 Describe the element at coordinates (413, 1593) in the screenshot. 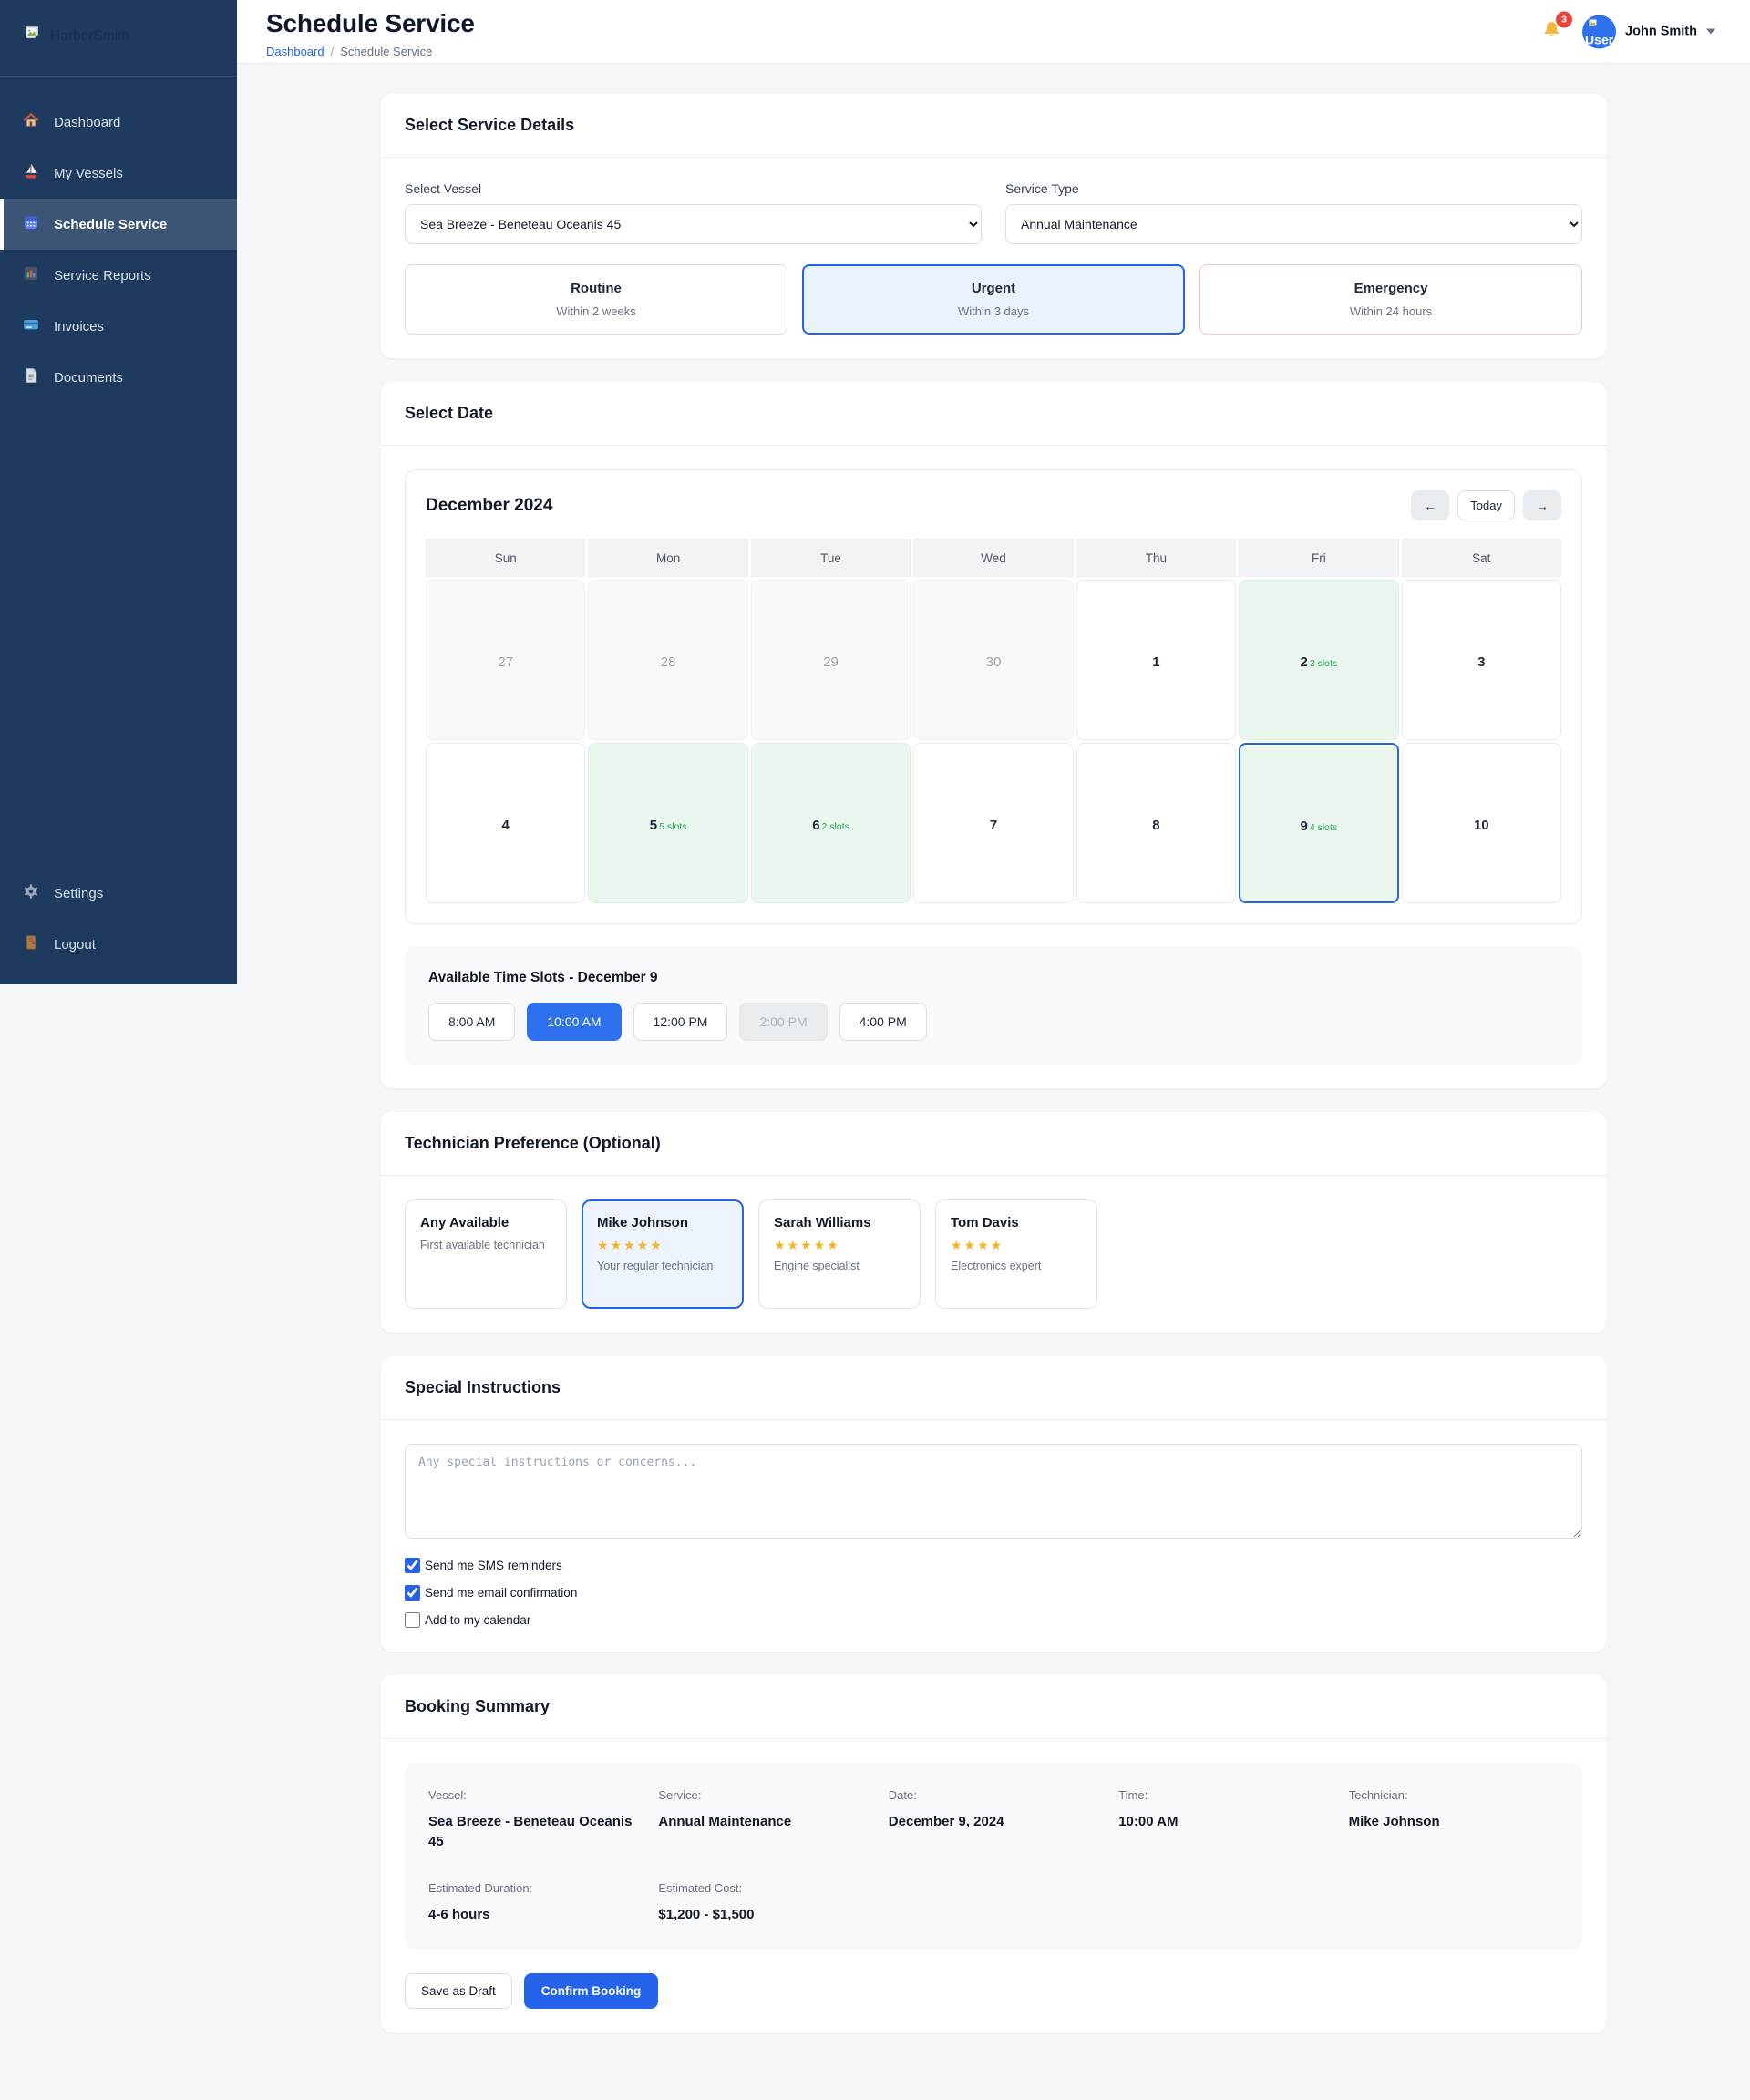

I see `email-confirmation-checkbox` at that location.